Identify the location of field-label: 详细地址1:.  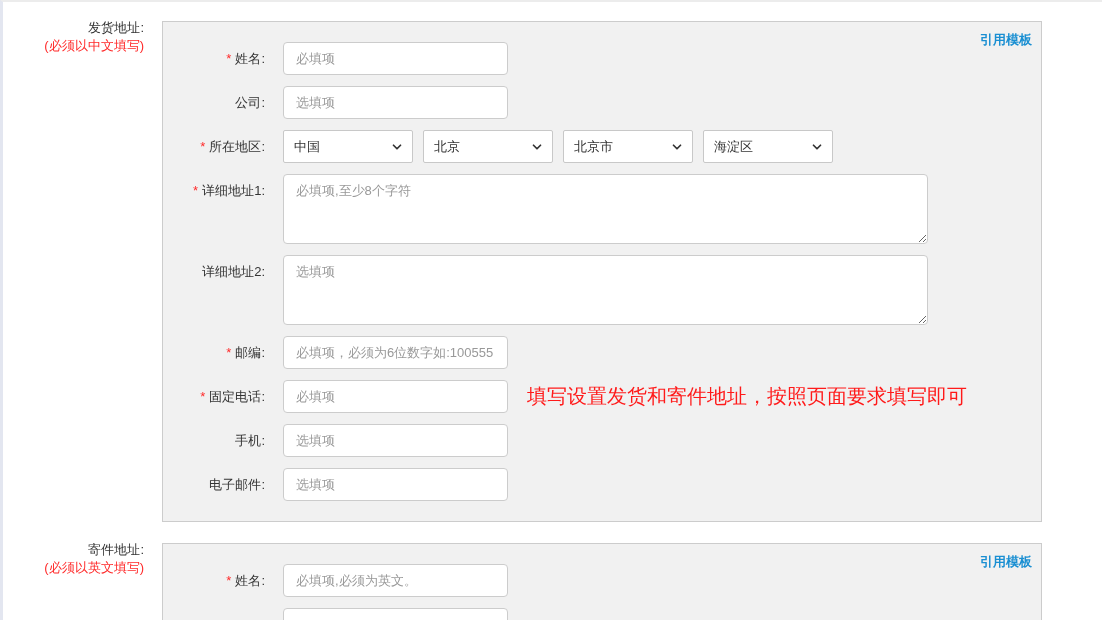
(233, 190).